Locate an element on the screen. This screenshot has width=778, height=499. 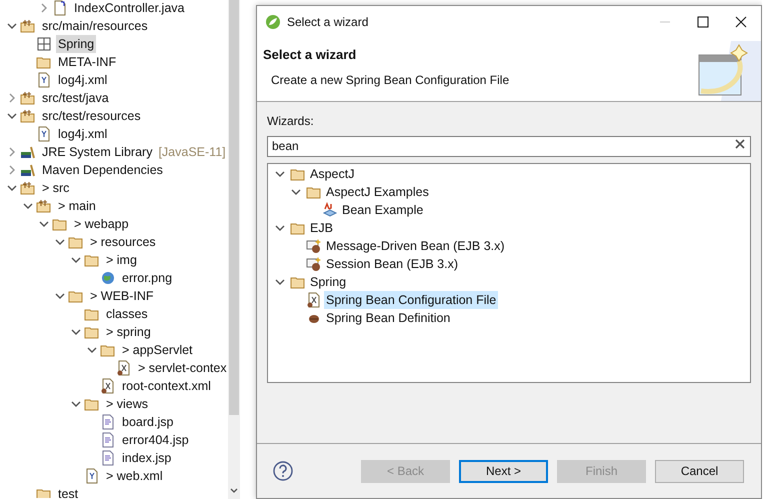
help-icon is located at coordinates (283, 471).